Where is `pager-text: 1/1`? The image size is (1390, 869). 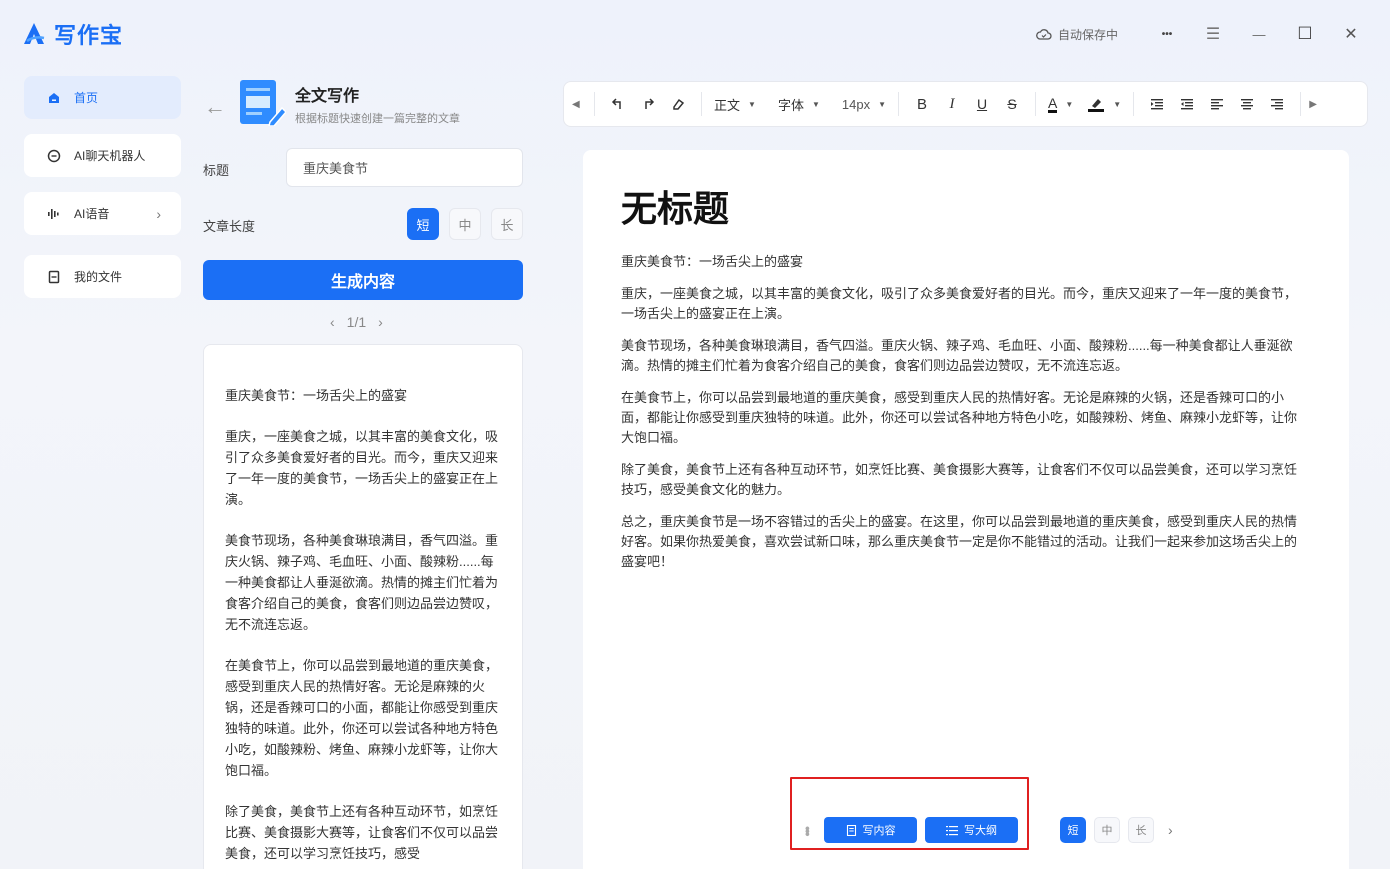
pager-text: 1/1 is located at coordinates (356, 322).